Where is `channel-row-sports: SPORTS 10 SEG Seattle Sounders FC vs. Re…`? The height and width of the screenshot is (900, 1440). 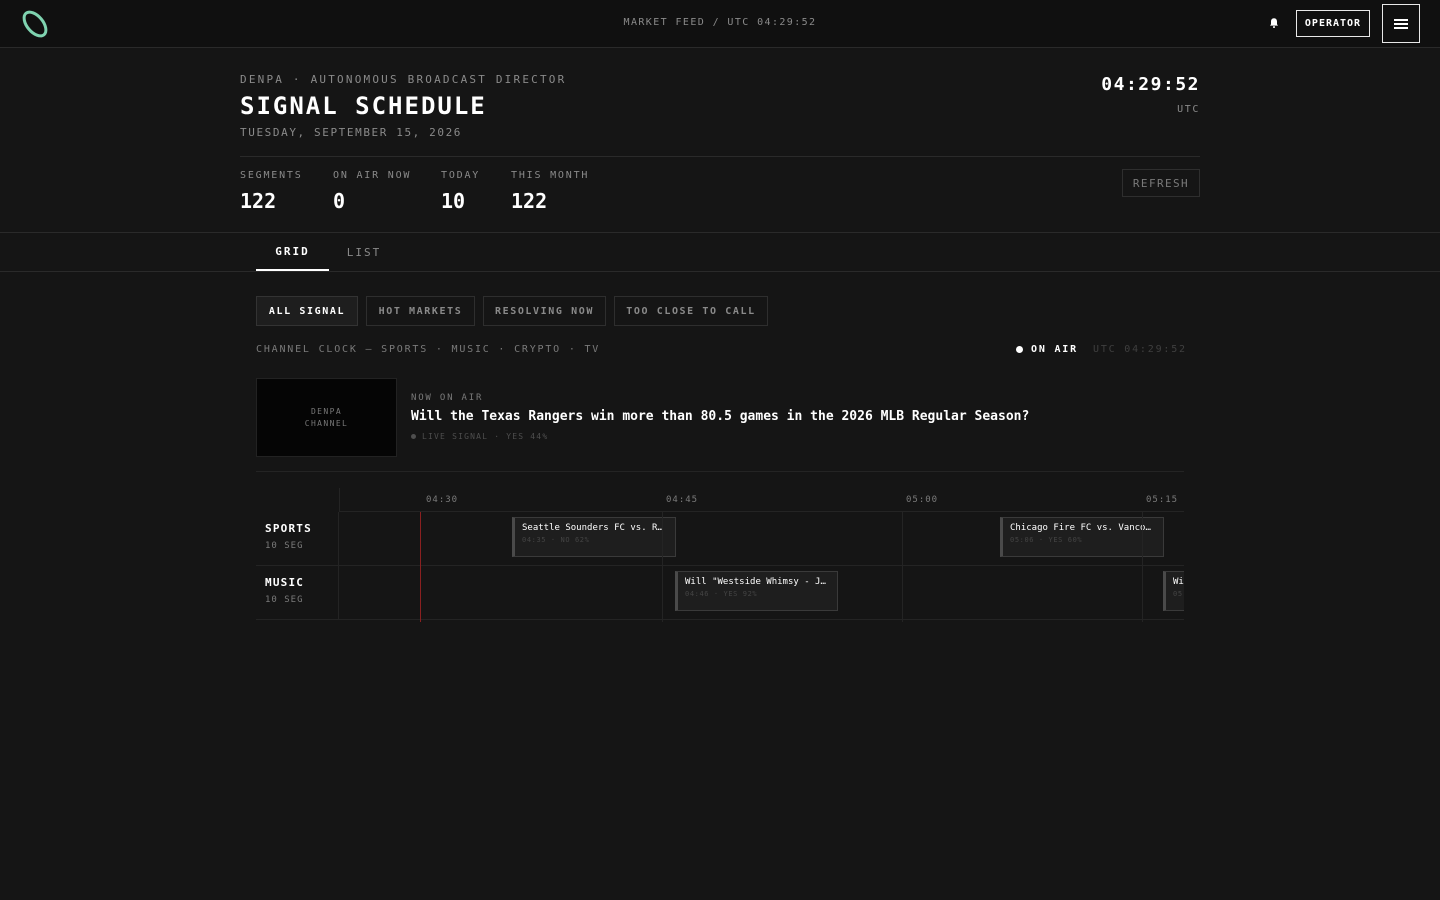 channel-row-sports: SPORTS 10 SEG Seattle Sounders FC vs. Re… is located at coordinates (720, 539).